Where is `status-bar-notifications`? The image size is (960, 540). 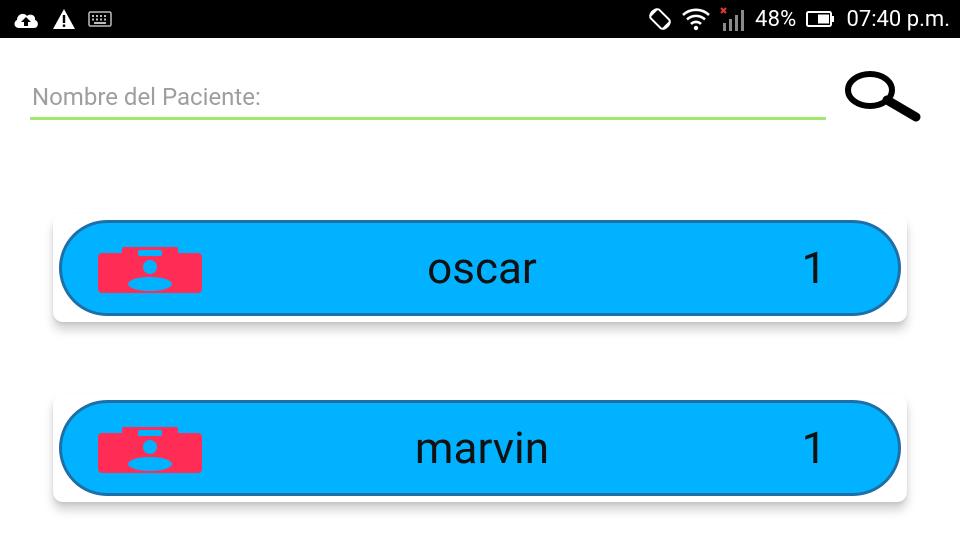 status-bar-notifications is located at coordinates (62, 19).